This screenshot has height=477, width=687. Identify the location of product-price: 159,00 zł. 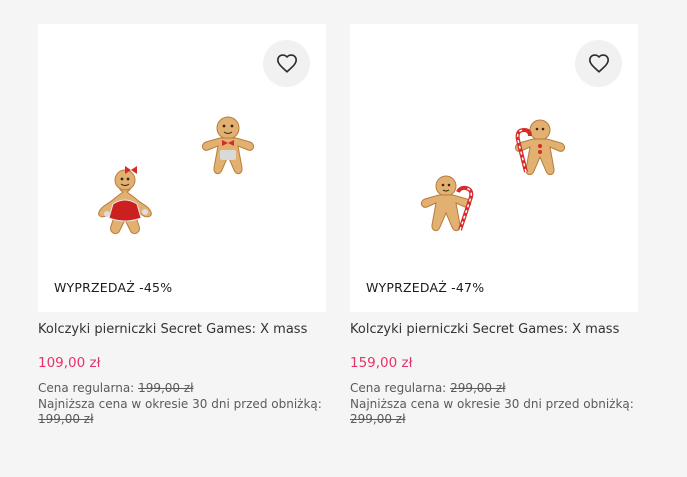
(381, 363).